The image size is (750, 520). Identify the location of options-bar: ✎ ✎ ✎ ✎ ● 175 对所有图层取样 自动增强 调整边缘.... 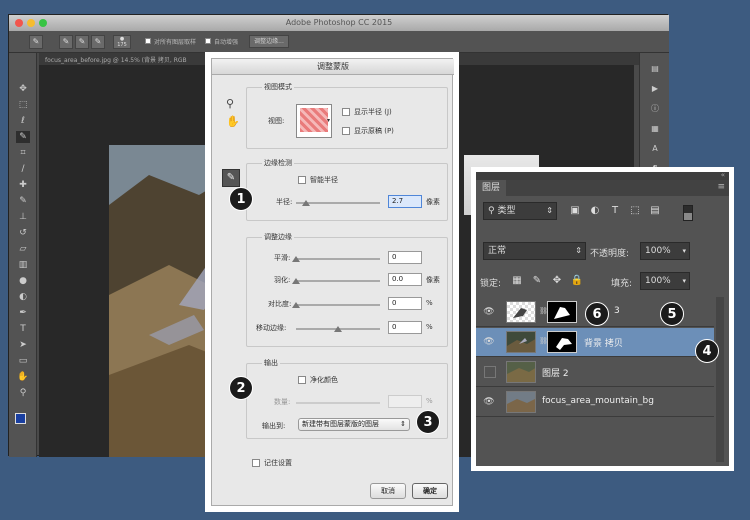
(339, 42).